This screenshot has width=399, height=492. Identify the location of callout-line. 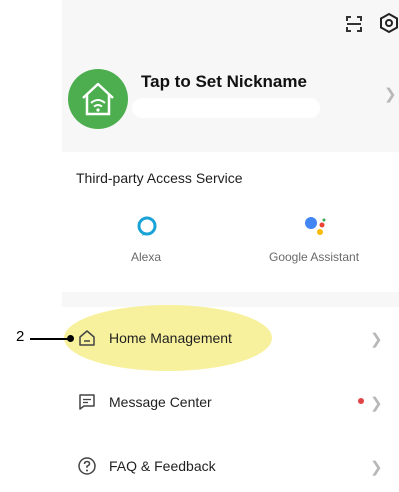
(49, 339).